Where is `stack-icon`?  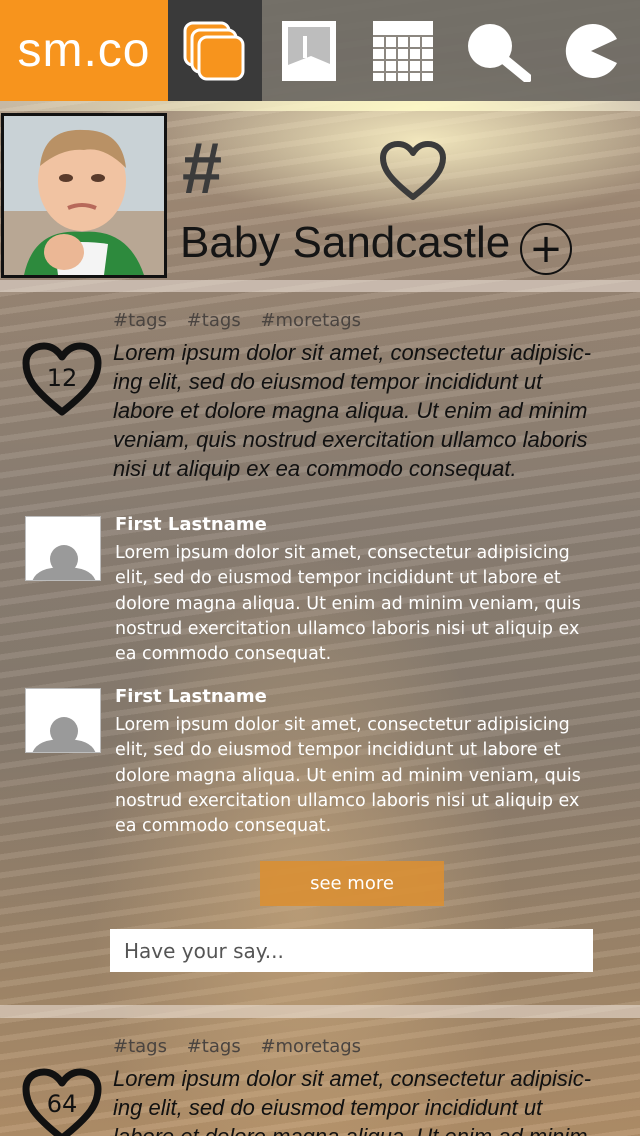
stack-icon is located at coordinates (214, 50).